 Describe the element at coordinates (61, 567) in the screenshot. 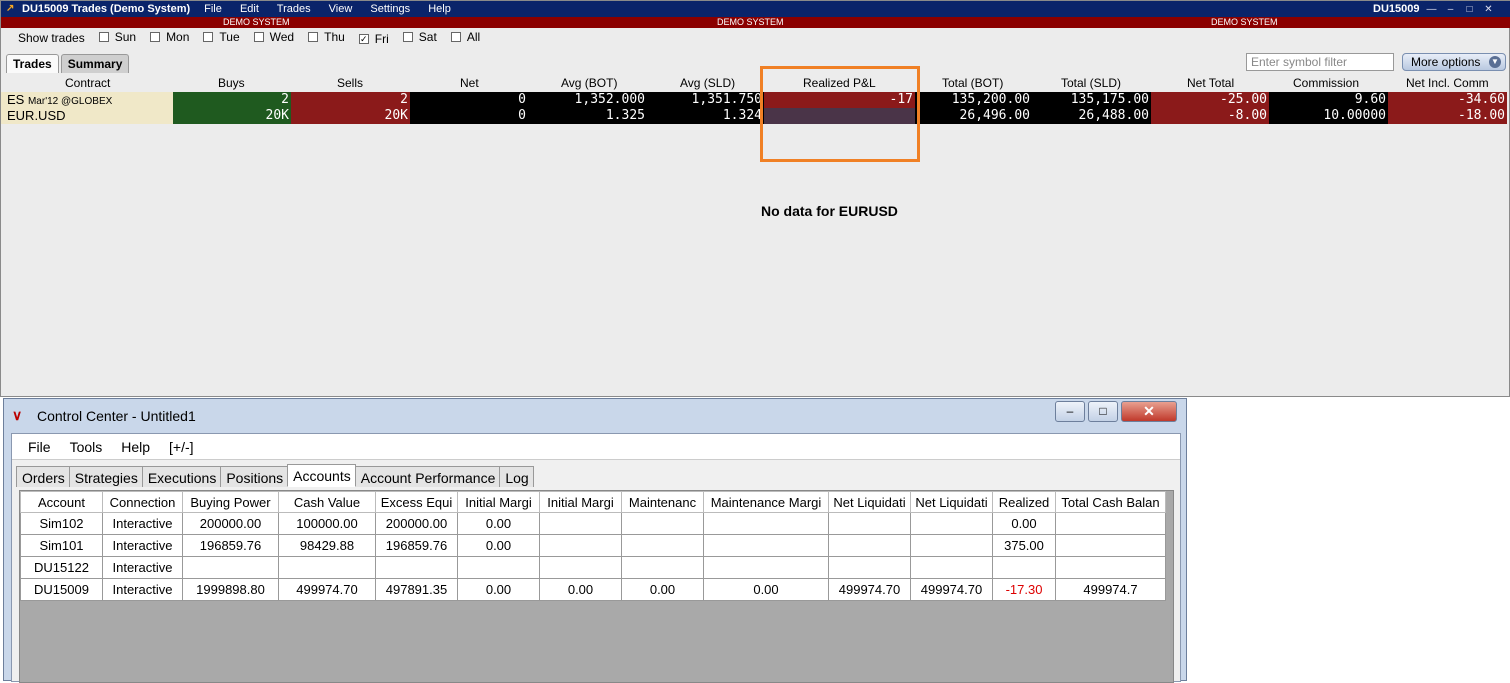

I see `grid-cell: DU15122` at that location.